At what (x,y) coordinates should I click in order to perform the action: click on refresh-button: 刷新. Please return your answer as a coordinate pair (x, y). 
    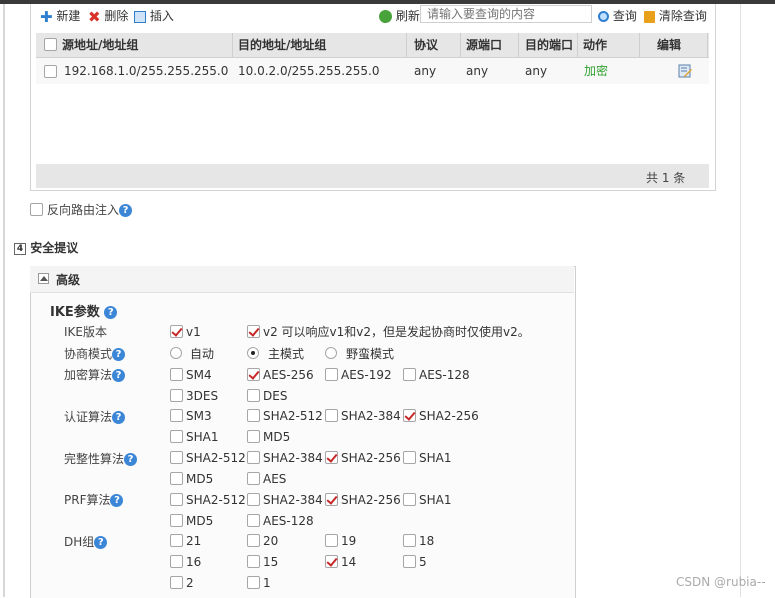
    Looking at the image, I should click on (399, 16).